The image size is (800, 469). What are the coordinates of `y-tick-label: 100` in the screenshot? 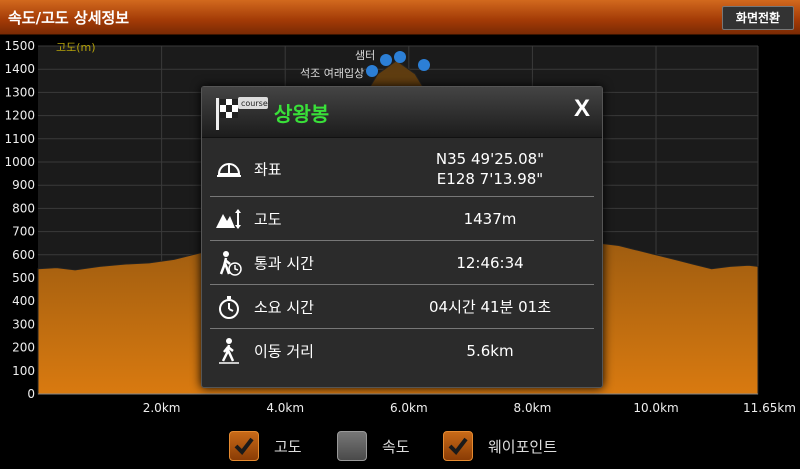 It's located at (23, 371).